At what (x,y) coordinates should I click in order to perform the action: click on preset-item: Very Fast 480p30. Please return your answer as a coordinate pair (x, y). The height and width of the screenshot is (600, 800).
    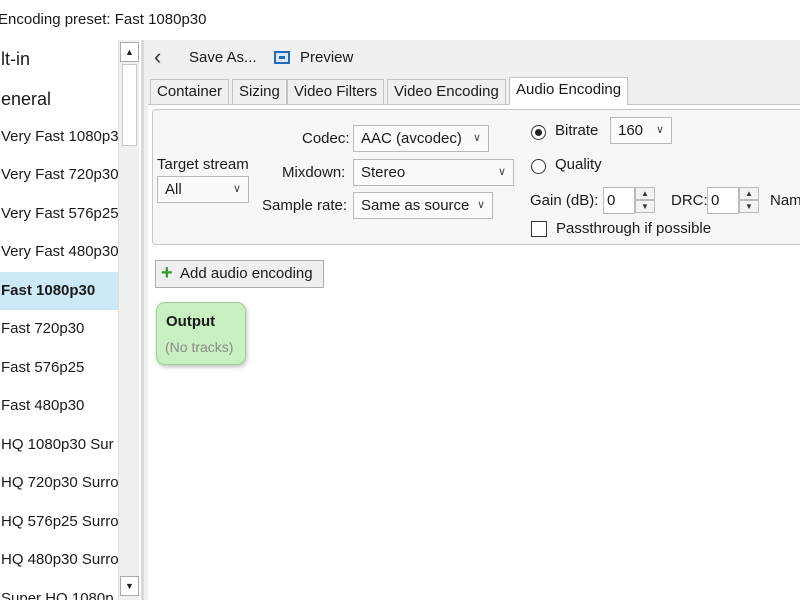
    Looking at the image, I should click on (59, 252).